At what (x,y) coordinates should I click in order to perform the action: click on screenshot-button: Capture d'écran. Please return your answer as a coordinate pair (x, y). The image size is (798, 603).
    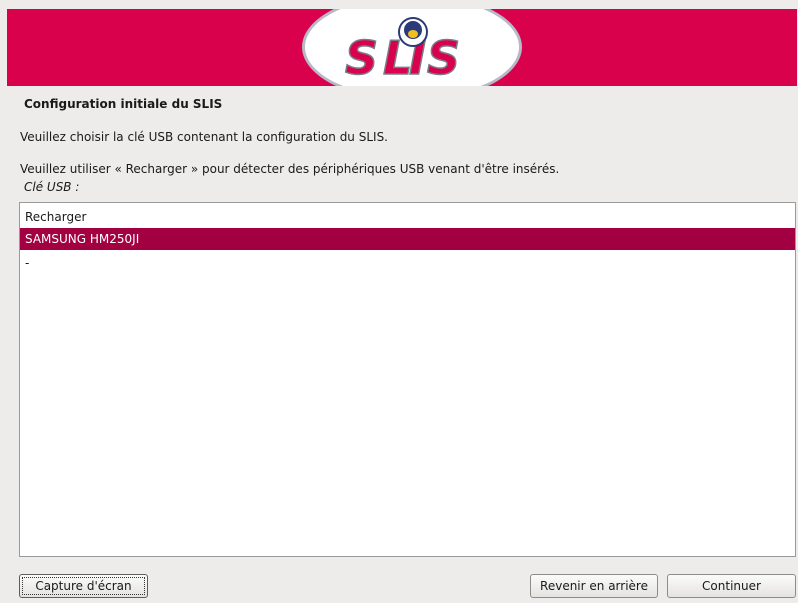
    Looking at the image, I should click on (83, 586).